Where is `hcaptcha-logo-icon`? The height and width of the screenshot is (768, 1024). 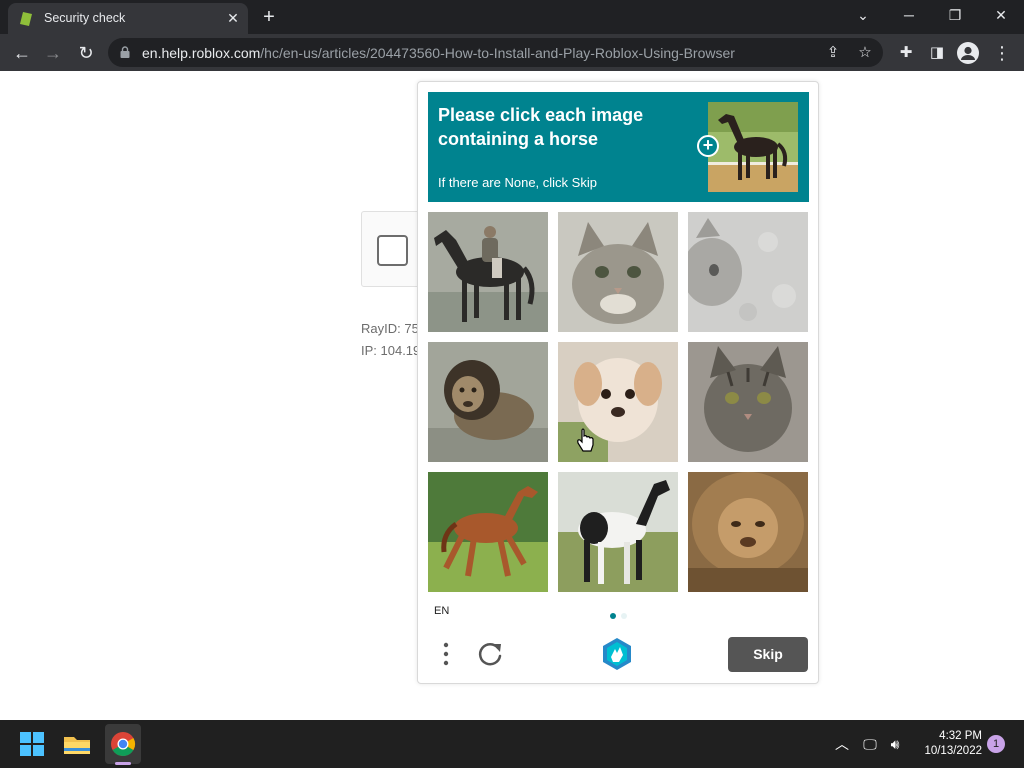
hcaptcha-logo-icon is located at coordinates (617, 654).